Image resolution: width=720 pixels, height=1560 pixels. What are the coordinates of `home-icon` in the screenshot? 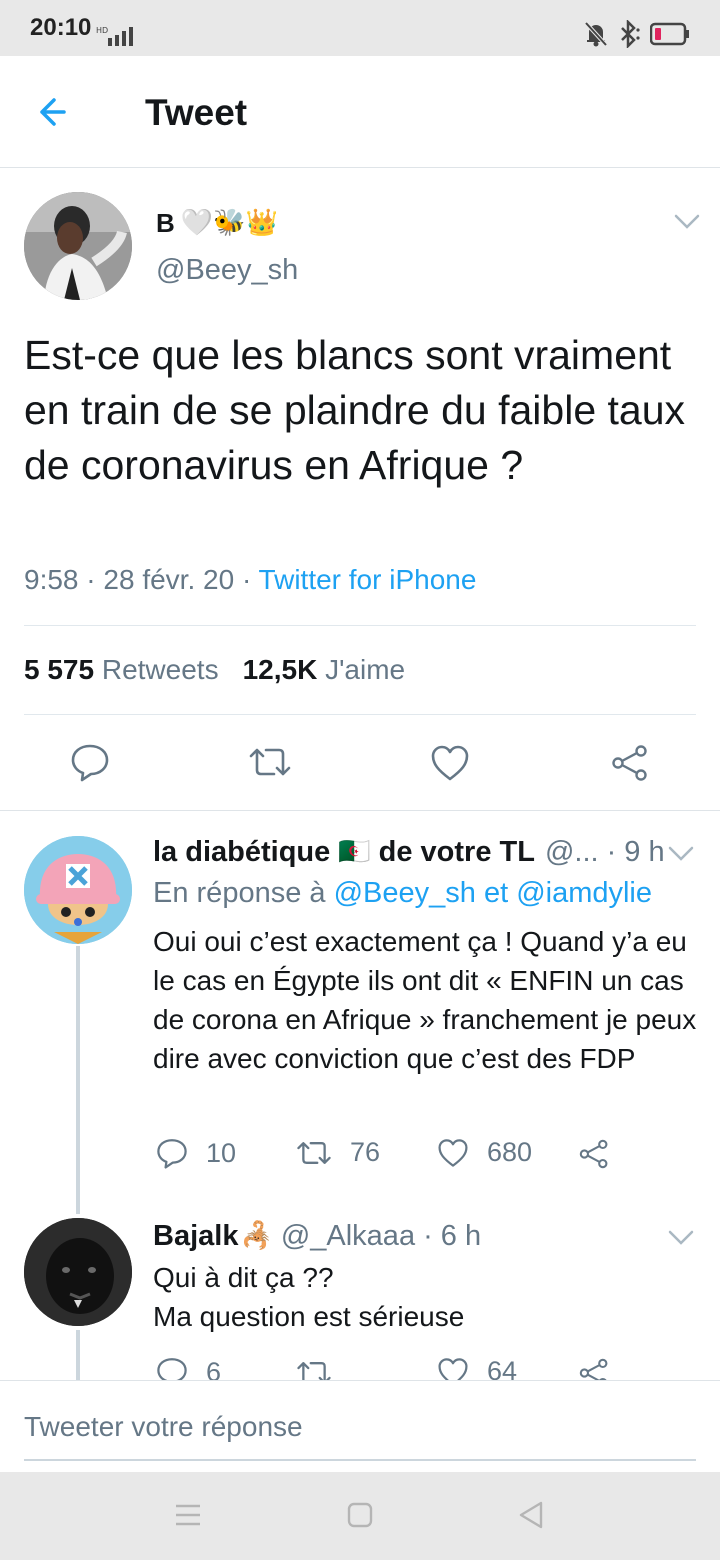 It's located at (360, 1515).